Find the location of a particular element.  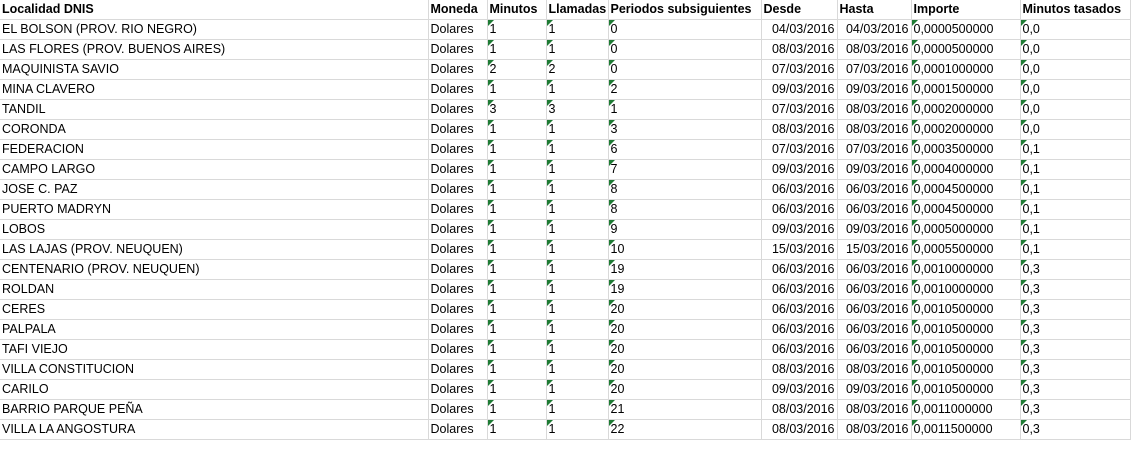

cell-localidad: LAS LAJAS (PROV. NEUQUEN) is located at coordinates (214, 249).